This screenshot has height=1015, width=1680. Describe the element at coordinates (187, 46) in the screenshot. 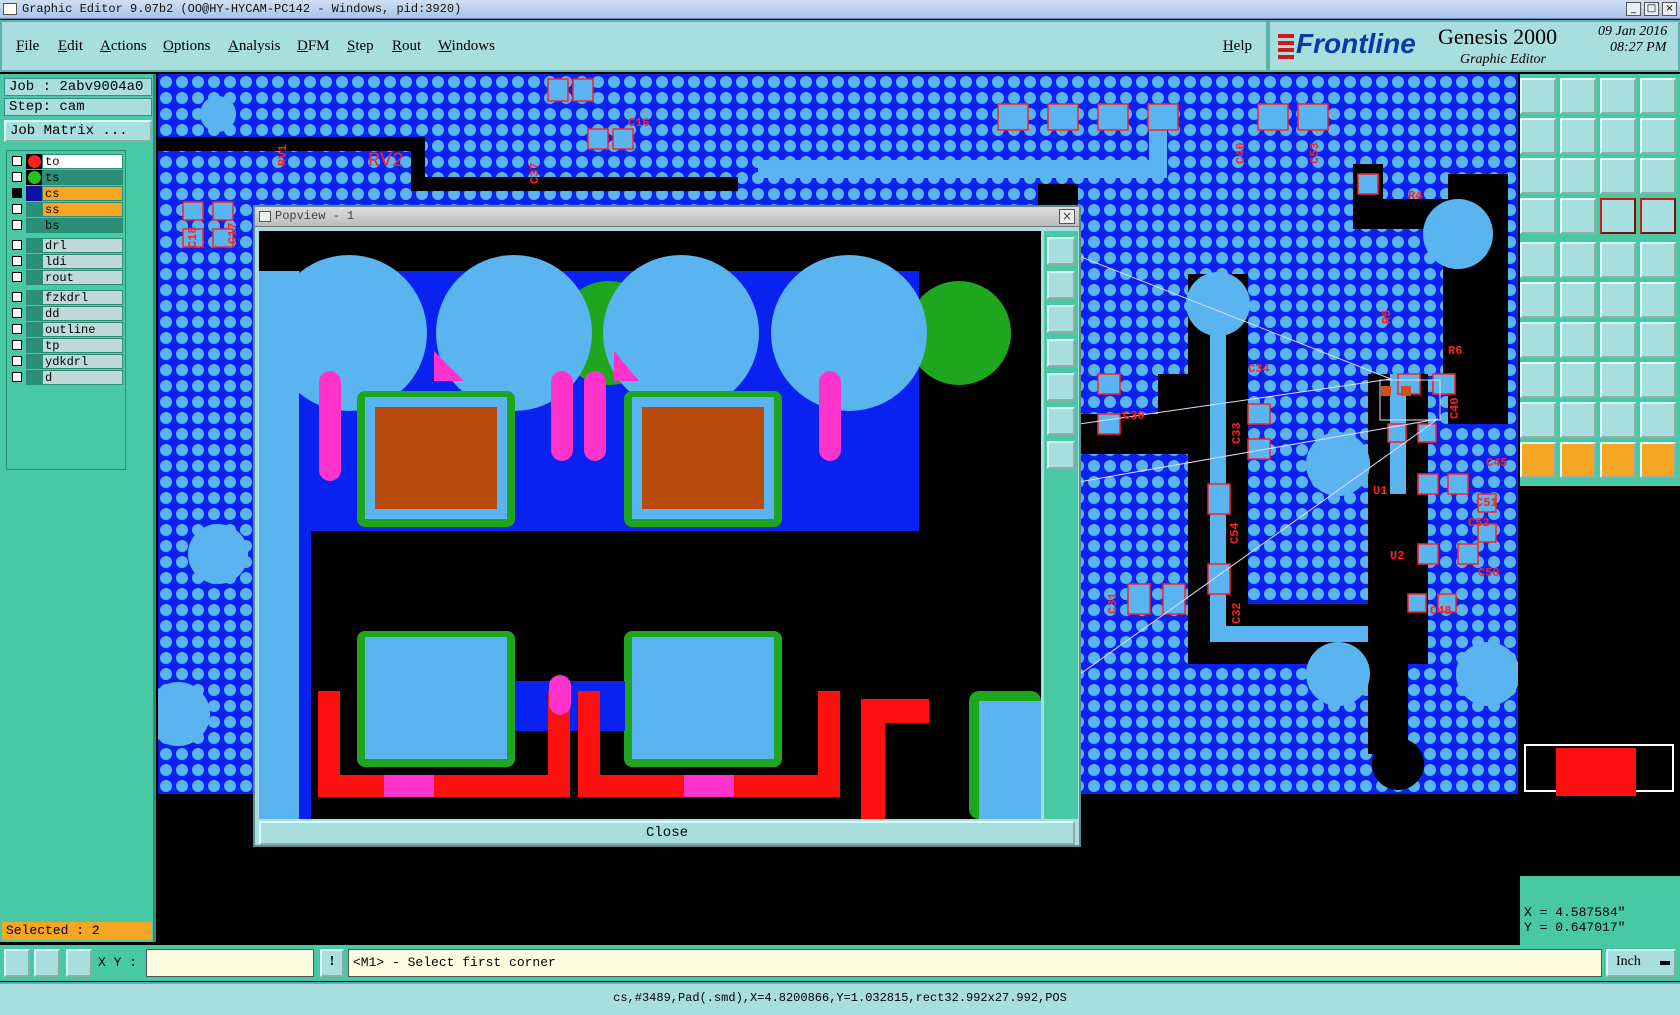

I see `menu-options: Options` at that location.